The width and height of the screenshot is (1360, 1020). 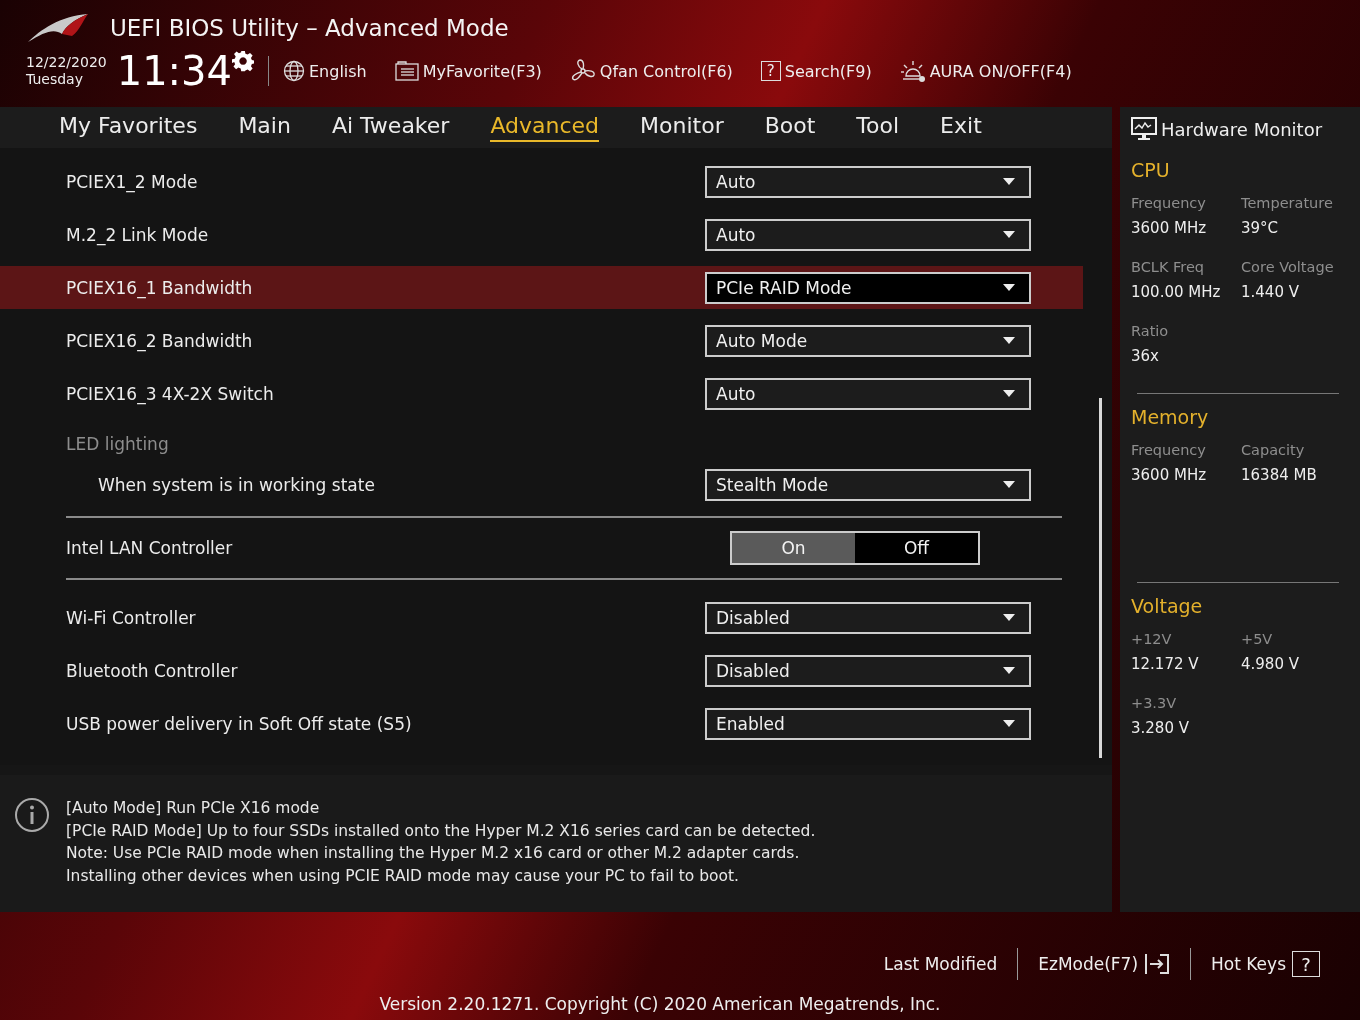 I want to click on group-heading: LED lighting, so click(x=117, y=444).